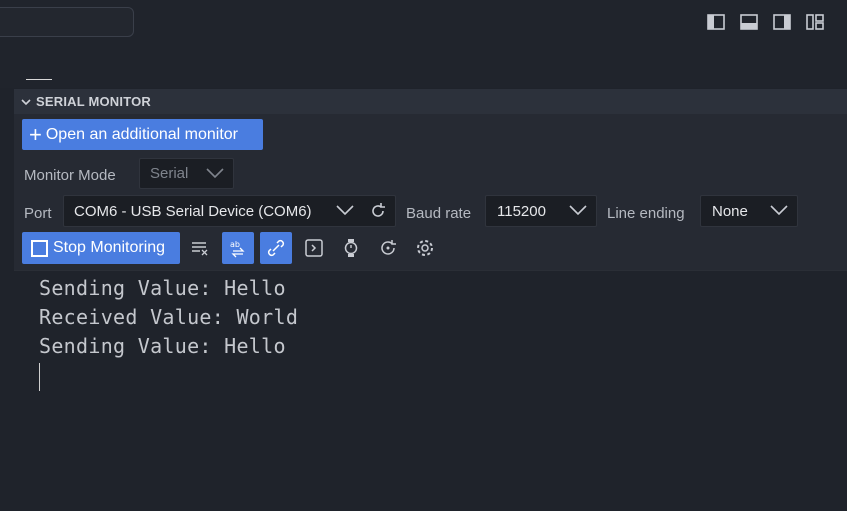 This screenshot has height=511, width=847. Describe the element at coordinates (425, 248) in the screenshot. I see `gear-icon` at that location.